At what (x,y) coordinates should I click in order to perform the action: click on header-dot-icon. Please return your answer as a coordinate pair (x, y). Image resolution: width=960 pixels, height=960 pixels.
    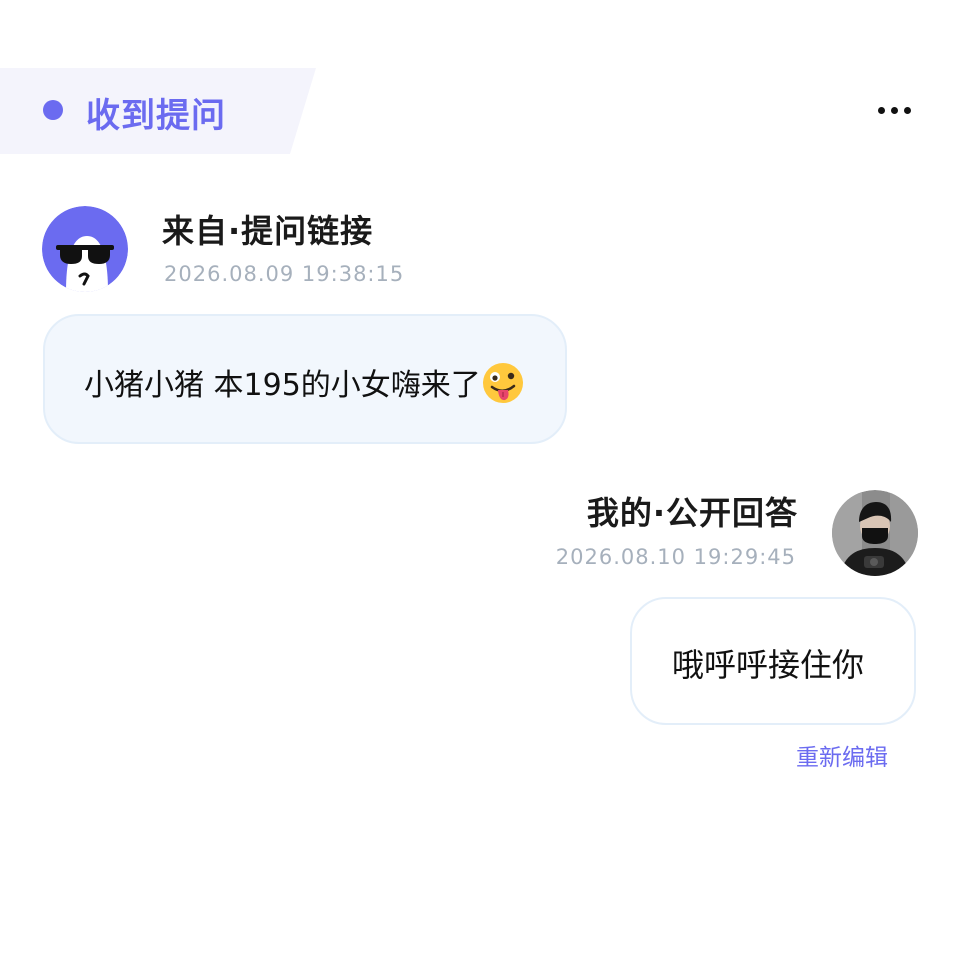
    Looking at the image, I should click on (53, 110).